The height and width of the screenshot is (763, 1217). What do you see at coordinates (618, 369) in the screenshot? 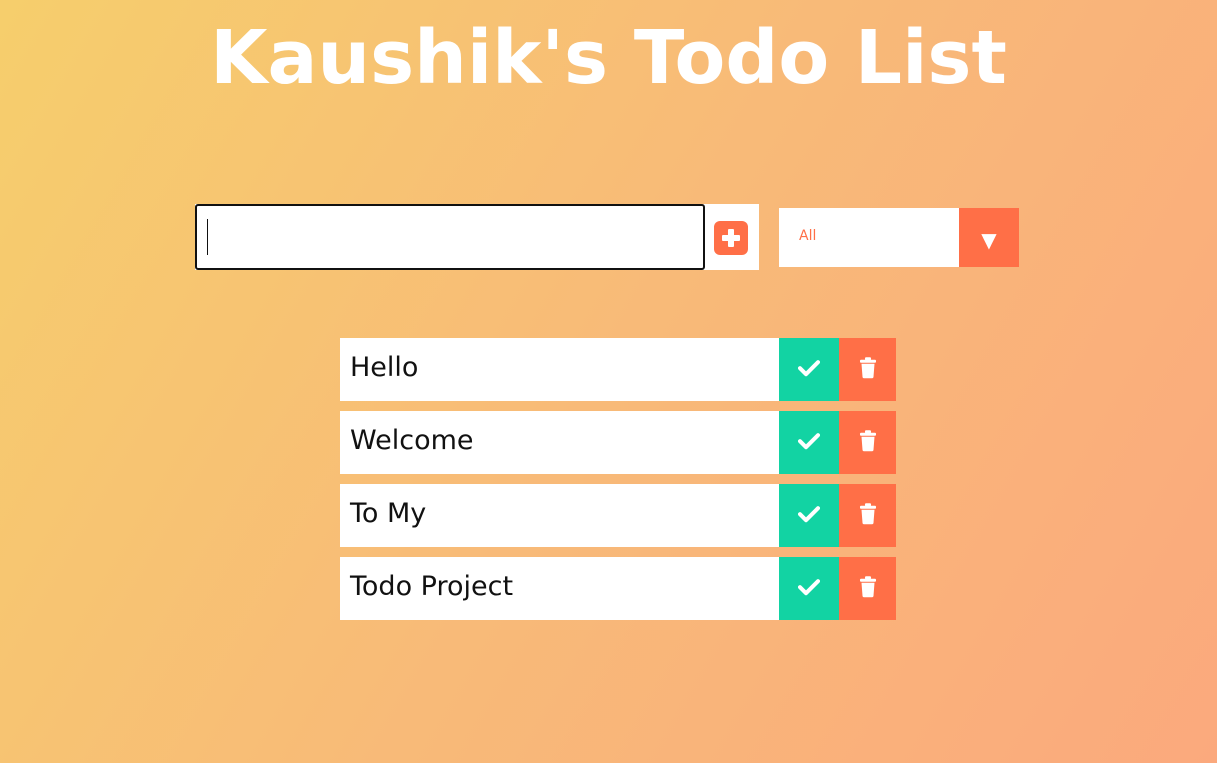
I see `todo-item: Hello` at bounding box center [618, 369].